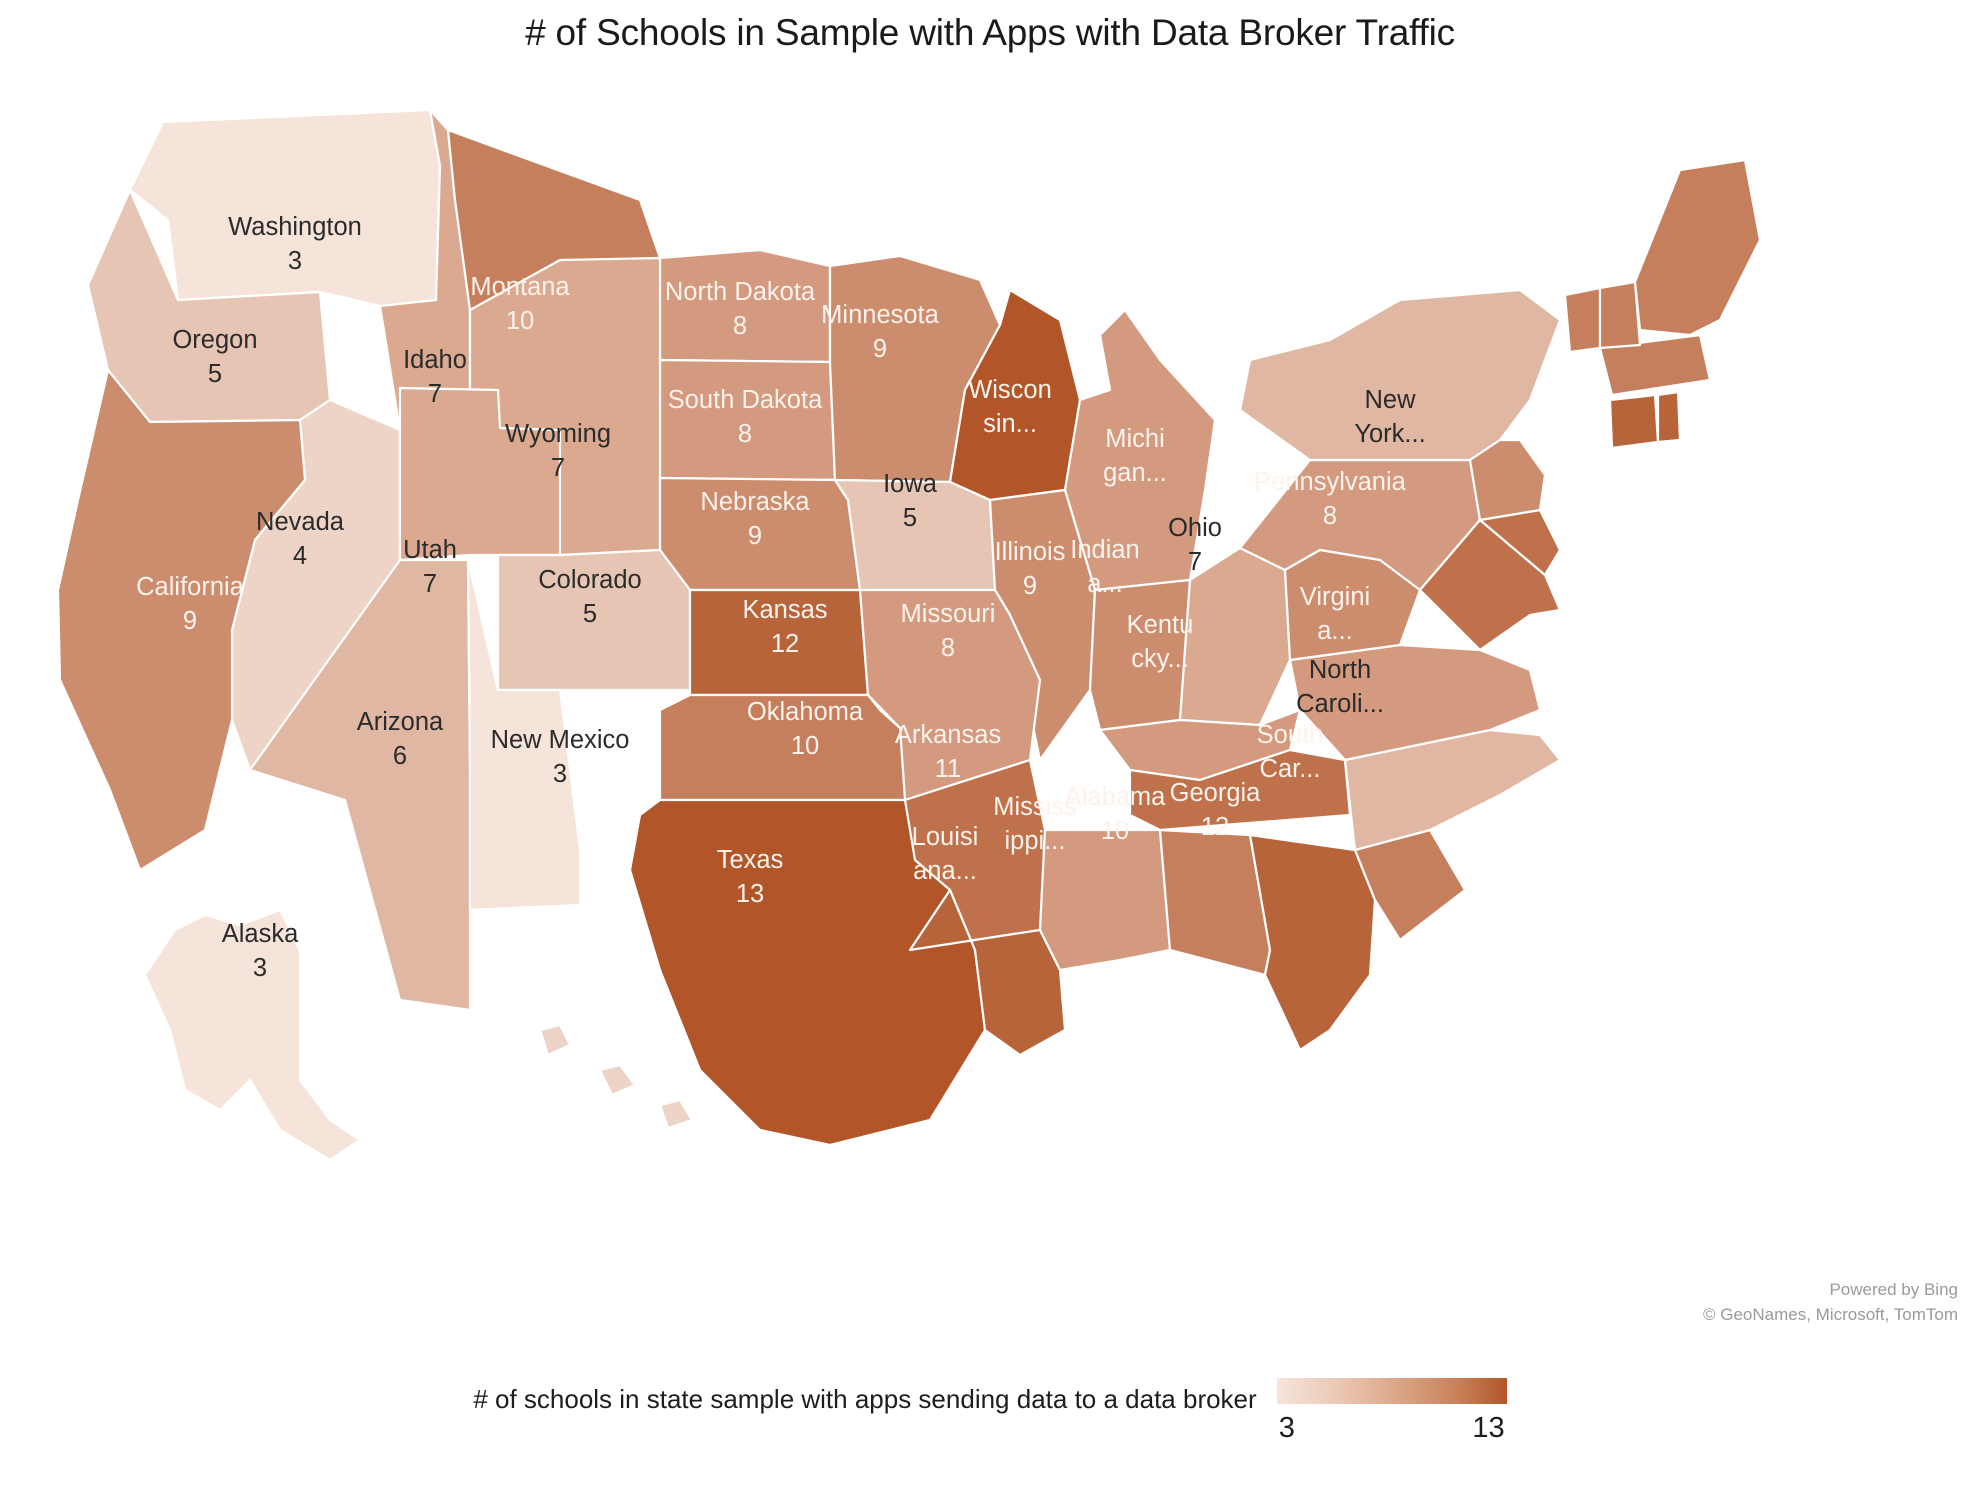 This screenshot has width=1980, height=1490. I want to click on state-shape-in: Indiana: 9, so click(1140, 655).